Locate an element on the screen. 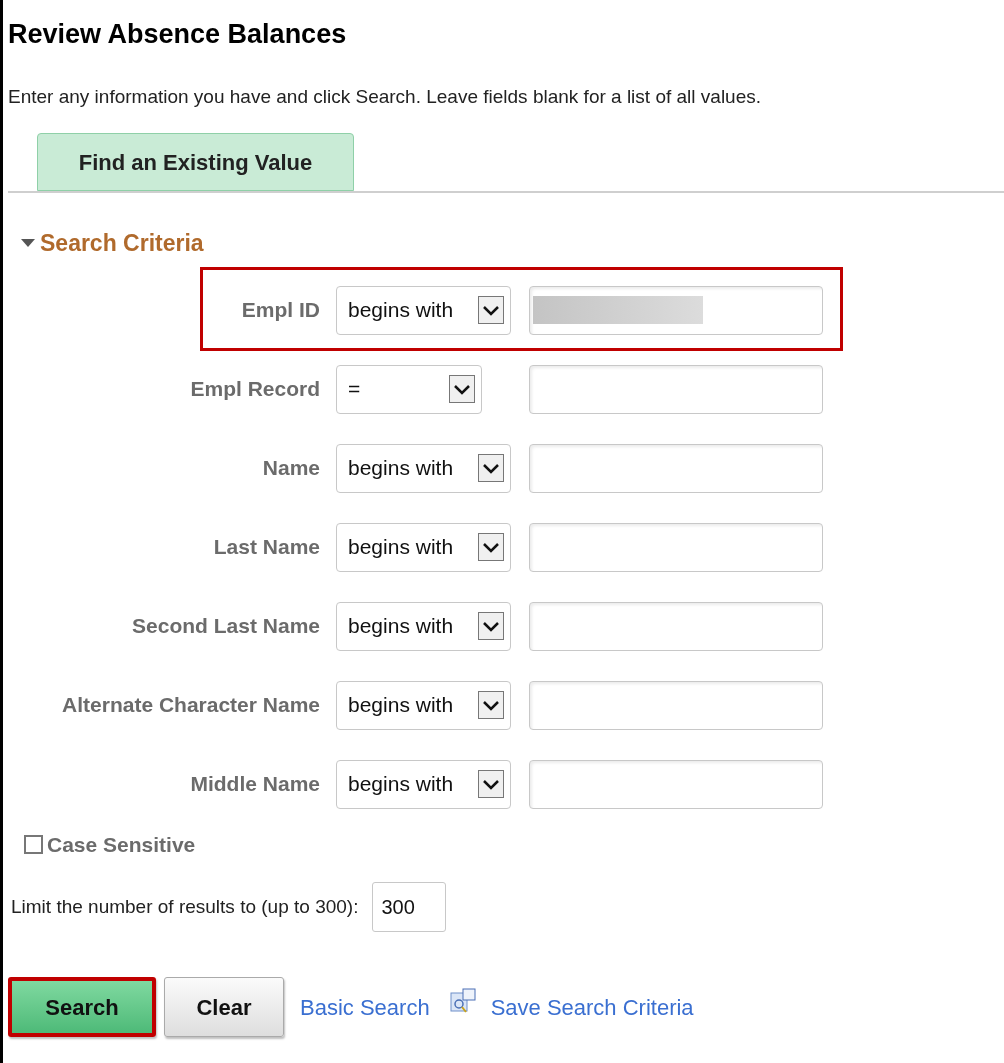  field-label: Last Name is located at coordinates (266, 547).